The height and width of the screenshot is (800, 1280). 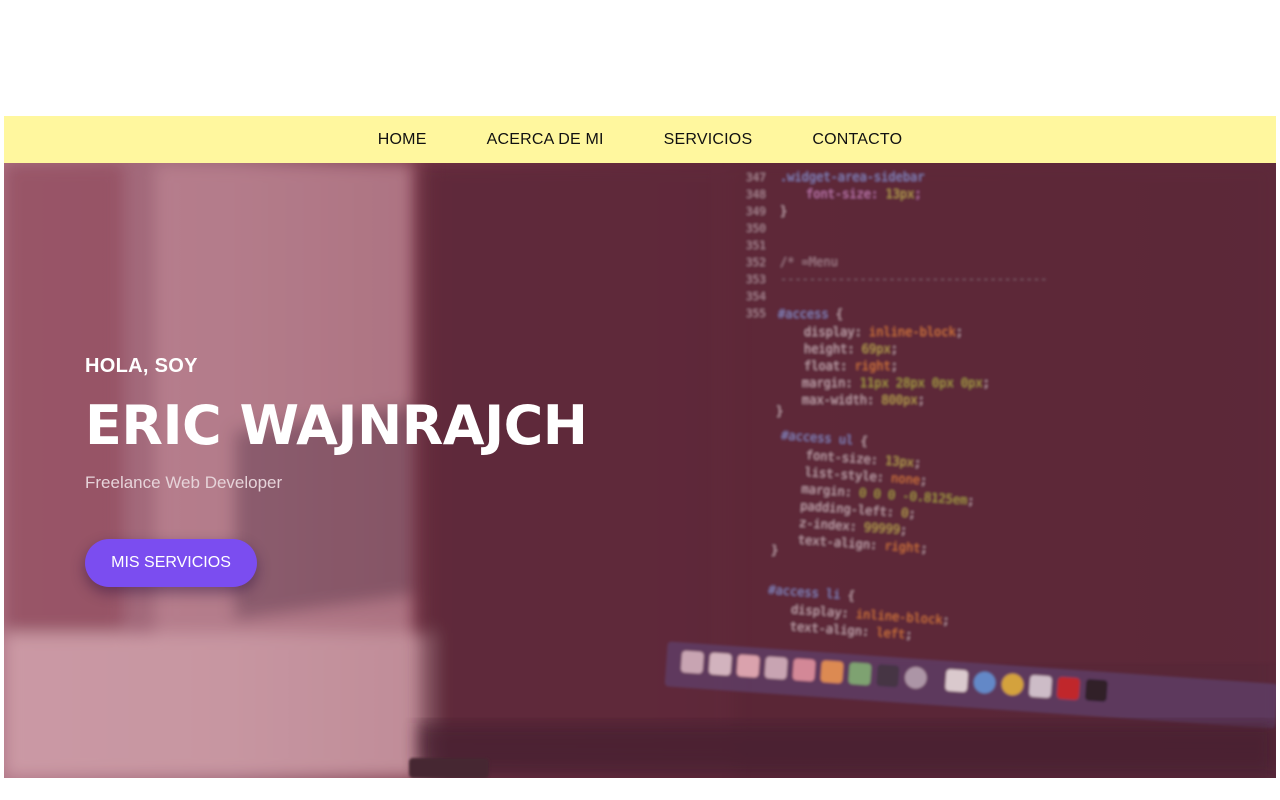 What do you see at coordinates (708, 140) in the screenshot?
I see `nav-link-servicios: SERVICIOS` at bounding box center [708, 140].